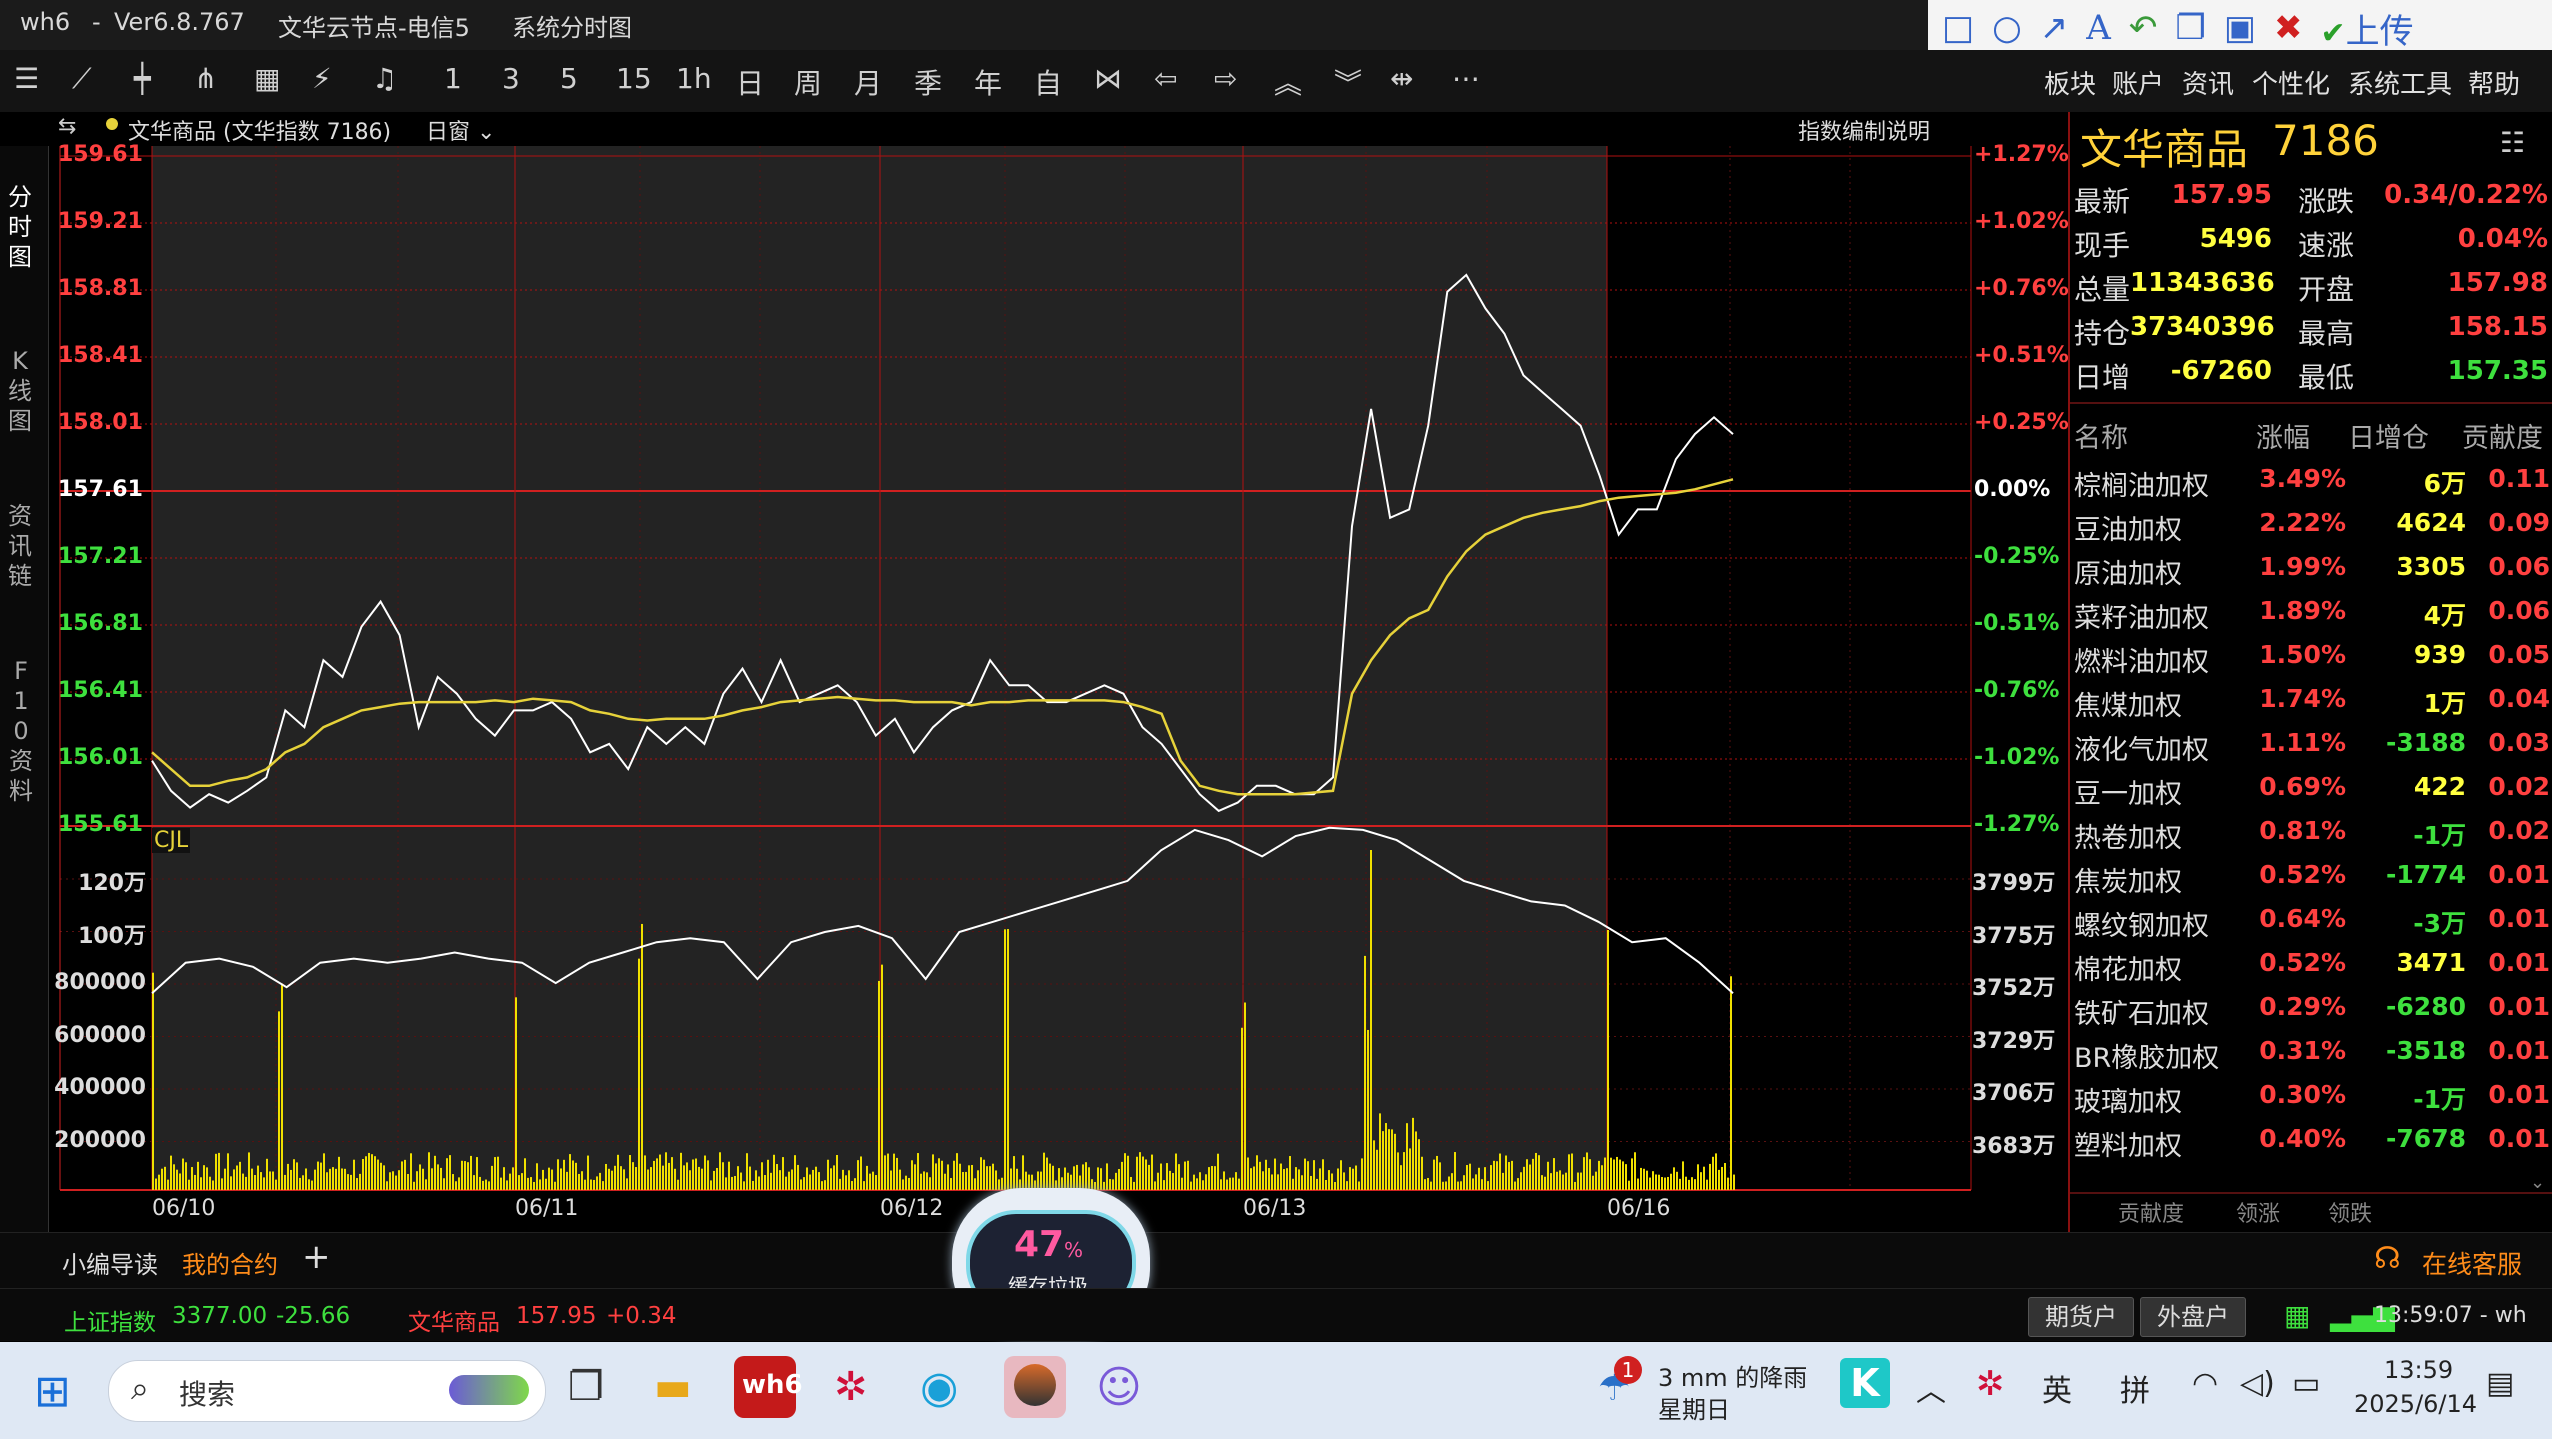 The width and height of the screenshot is (2552, 1439). What do you see at coordinates (2311, 794) in the screenshot?
I see `contribution-row: 豆一加权 0.69% 422 0.02` at bounding box center [2311, 794].